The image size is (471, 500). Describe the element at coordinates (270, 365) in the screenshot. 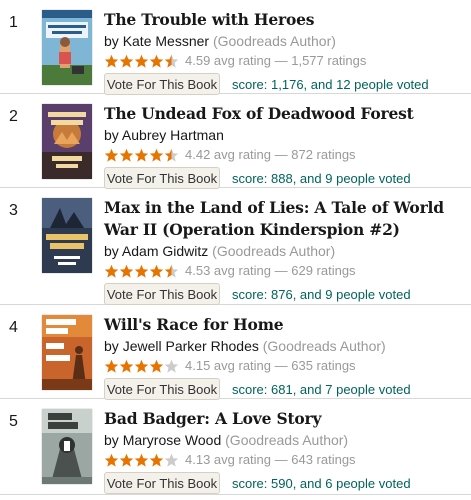

I see `rating-text: 4.15 avg rating — 635 ratings` at that location.